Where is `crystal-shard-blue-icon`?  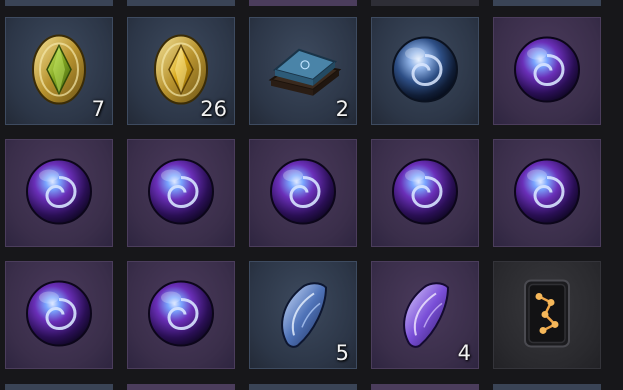 crystal-shard-blue-icon is located at coordinates (304, 315).